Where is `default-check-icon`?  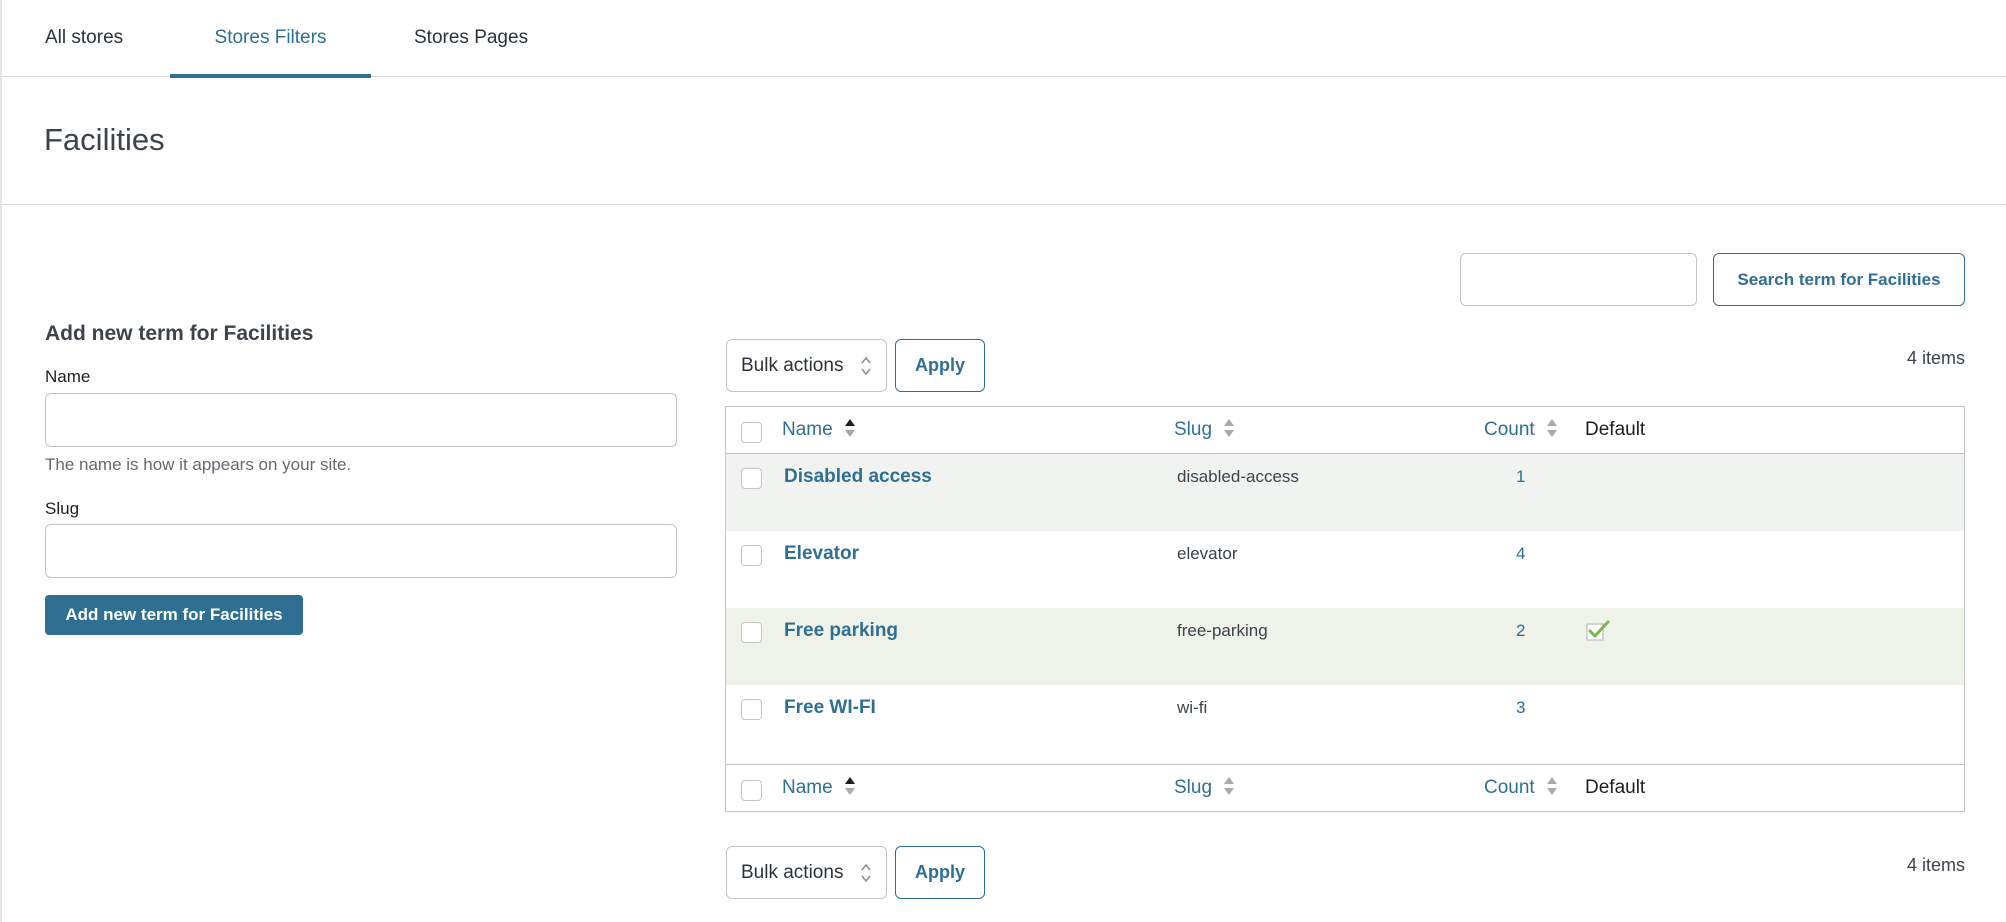 default-check-icon is located at coordinates (1598, 630).